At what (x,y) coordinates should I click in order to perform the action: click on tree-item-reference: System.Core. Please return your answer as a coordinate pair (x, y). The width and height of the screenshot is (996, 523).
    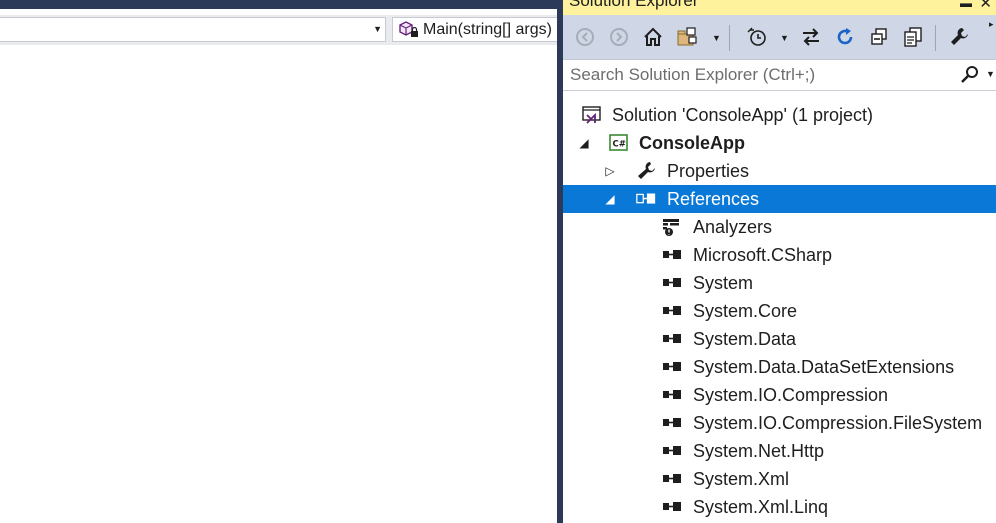
    Looking at the image, I should click on (779, 311).